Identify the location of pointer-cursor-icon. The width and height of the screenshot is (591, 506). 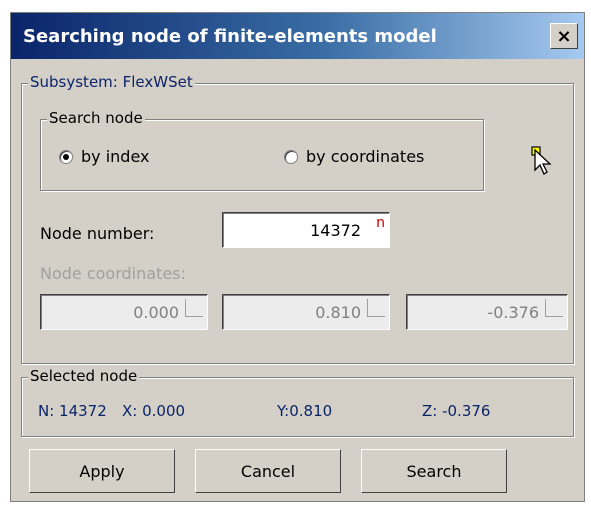
(541, 160).